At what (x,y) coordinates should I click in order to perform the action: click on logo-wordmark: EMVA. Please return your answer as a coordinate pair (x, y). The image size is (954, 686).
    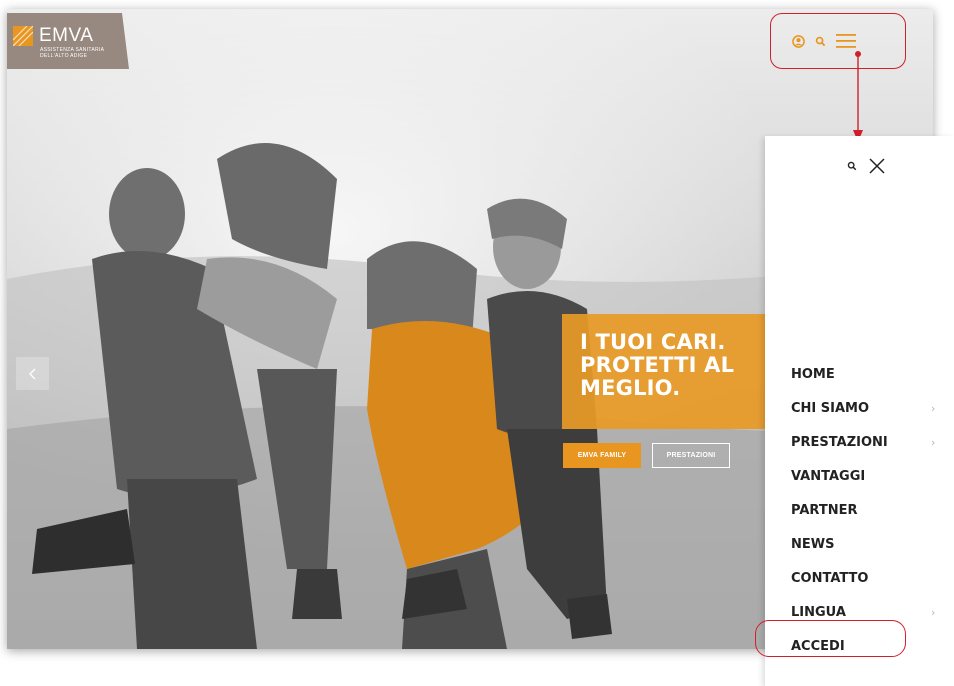
    Looking at the image, I should click on (66, 35).